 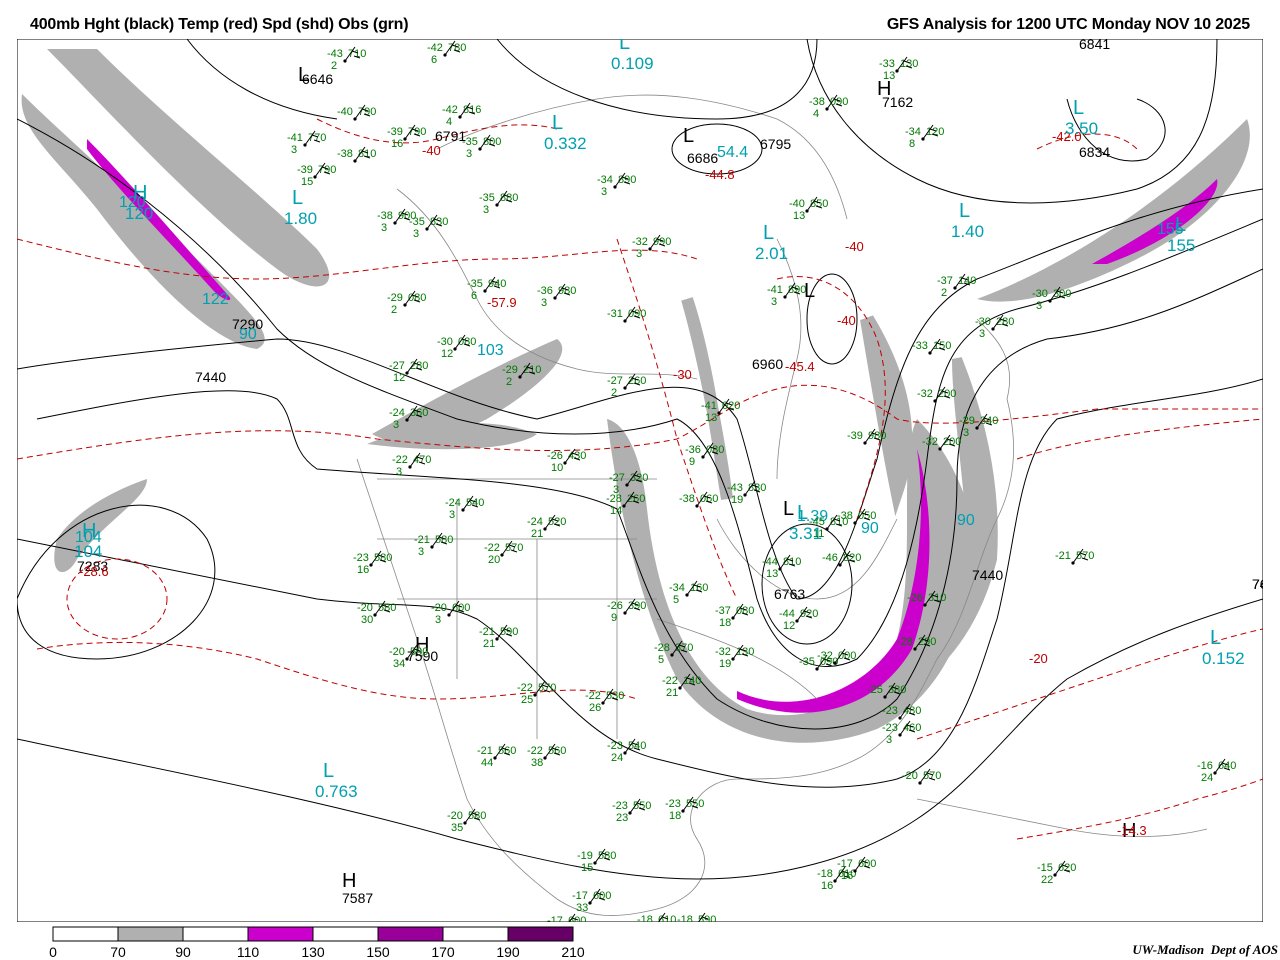 What do you see at coordinates (967, 281) in the screenshot?
I see `obs-height: 140` at bounding box center [967, 281].